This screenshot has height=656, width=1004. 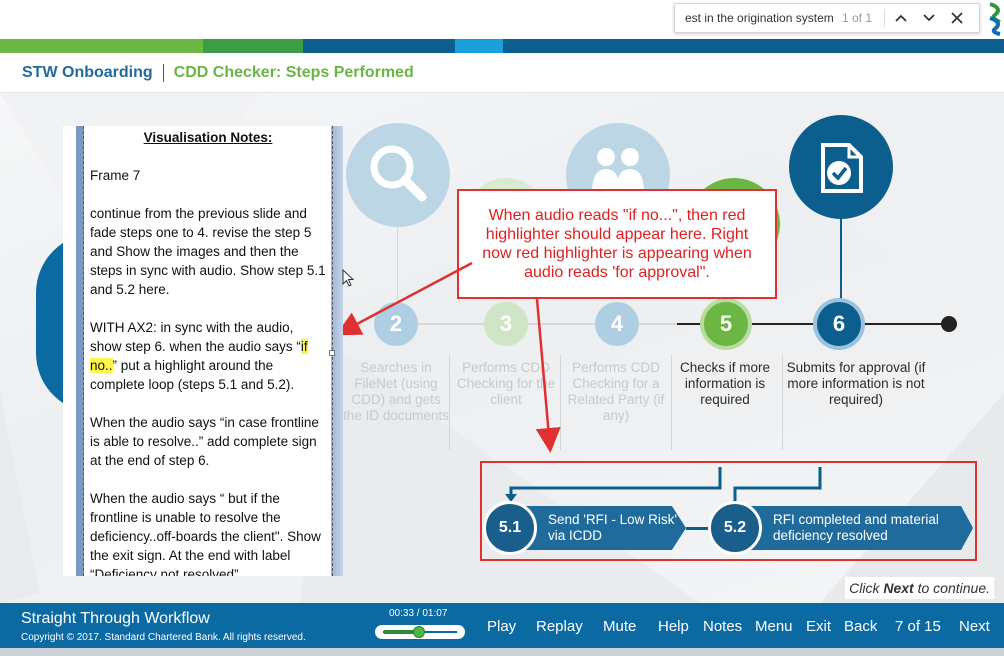 I want to click on chevron-up-icon, so click(x=901, y=18).